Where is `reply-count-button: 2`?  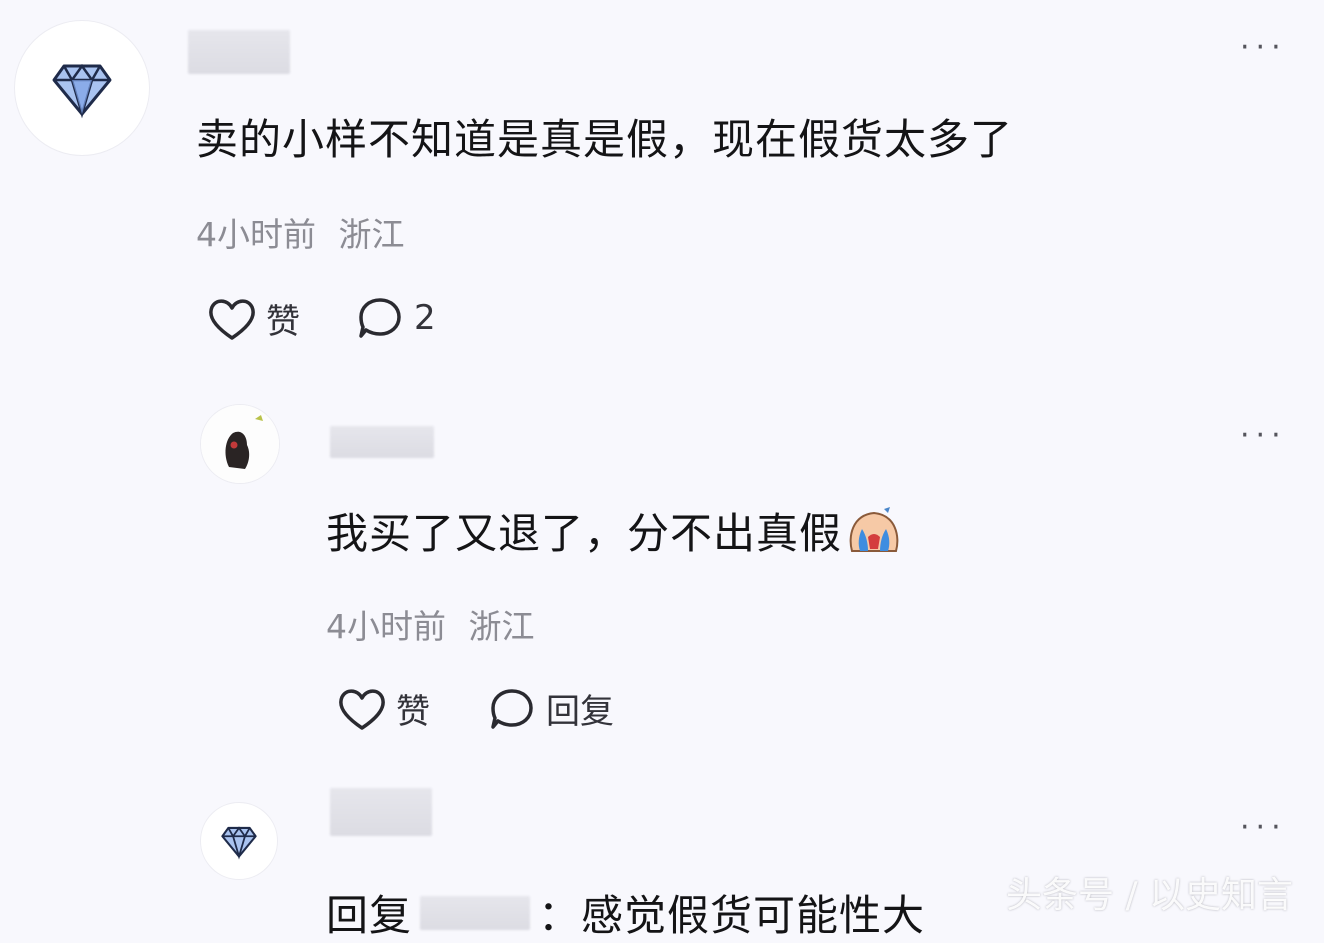
reply-count-button: 2 is located at coordinates (396, 318).